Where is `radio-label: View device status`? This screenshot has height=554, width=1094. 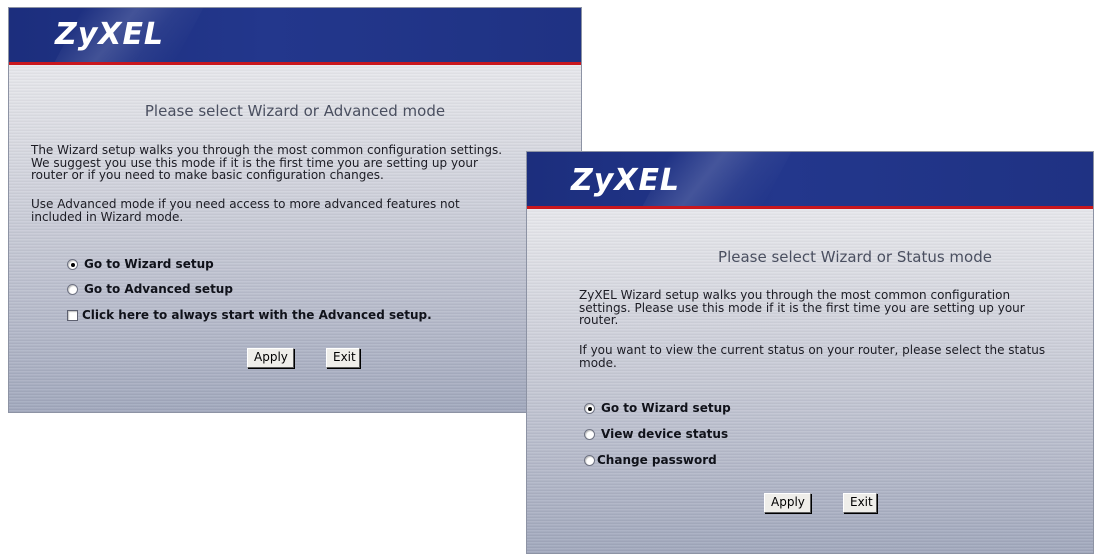
radio-label: View device status is located at coordinates (665, 434).